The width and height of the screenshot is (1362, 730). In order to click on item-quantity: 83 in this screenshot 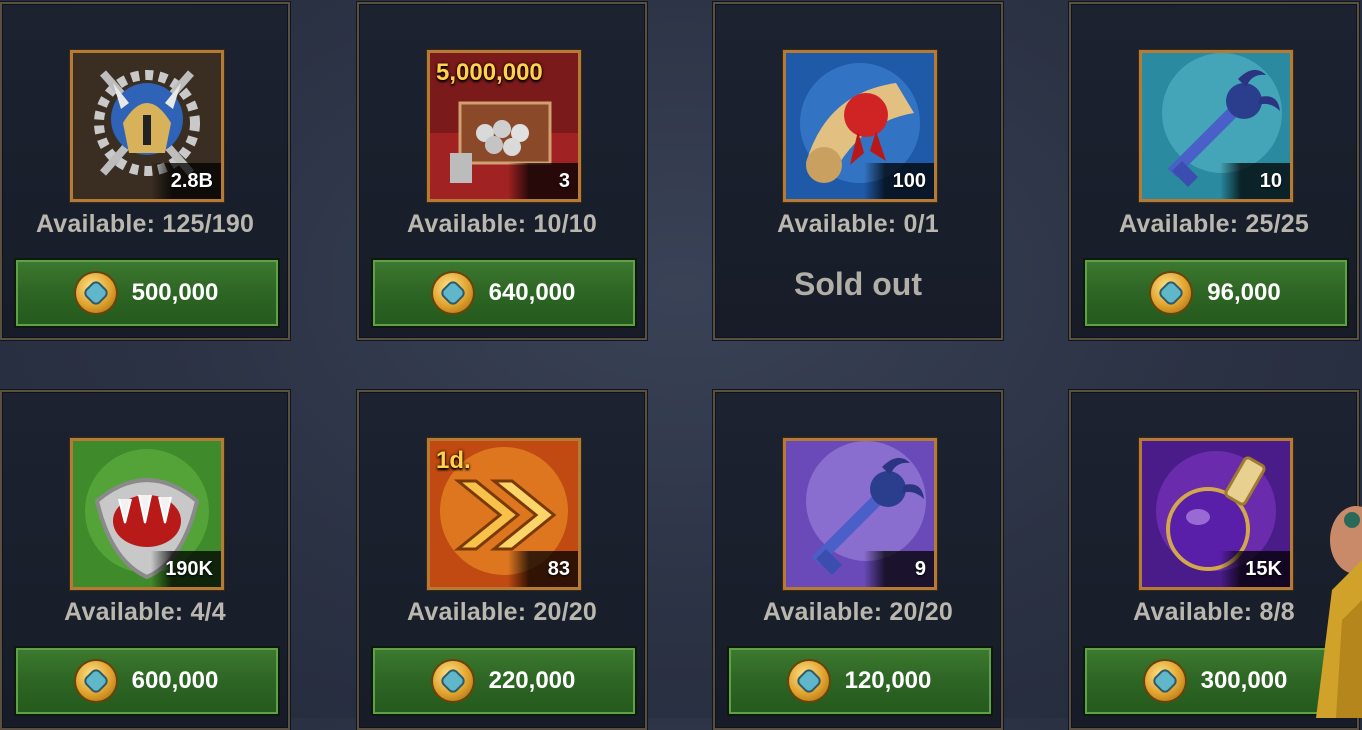, I will do `click(543, 569)`.